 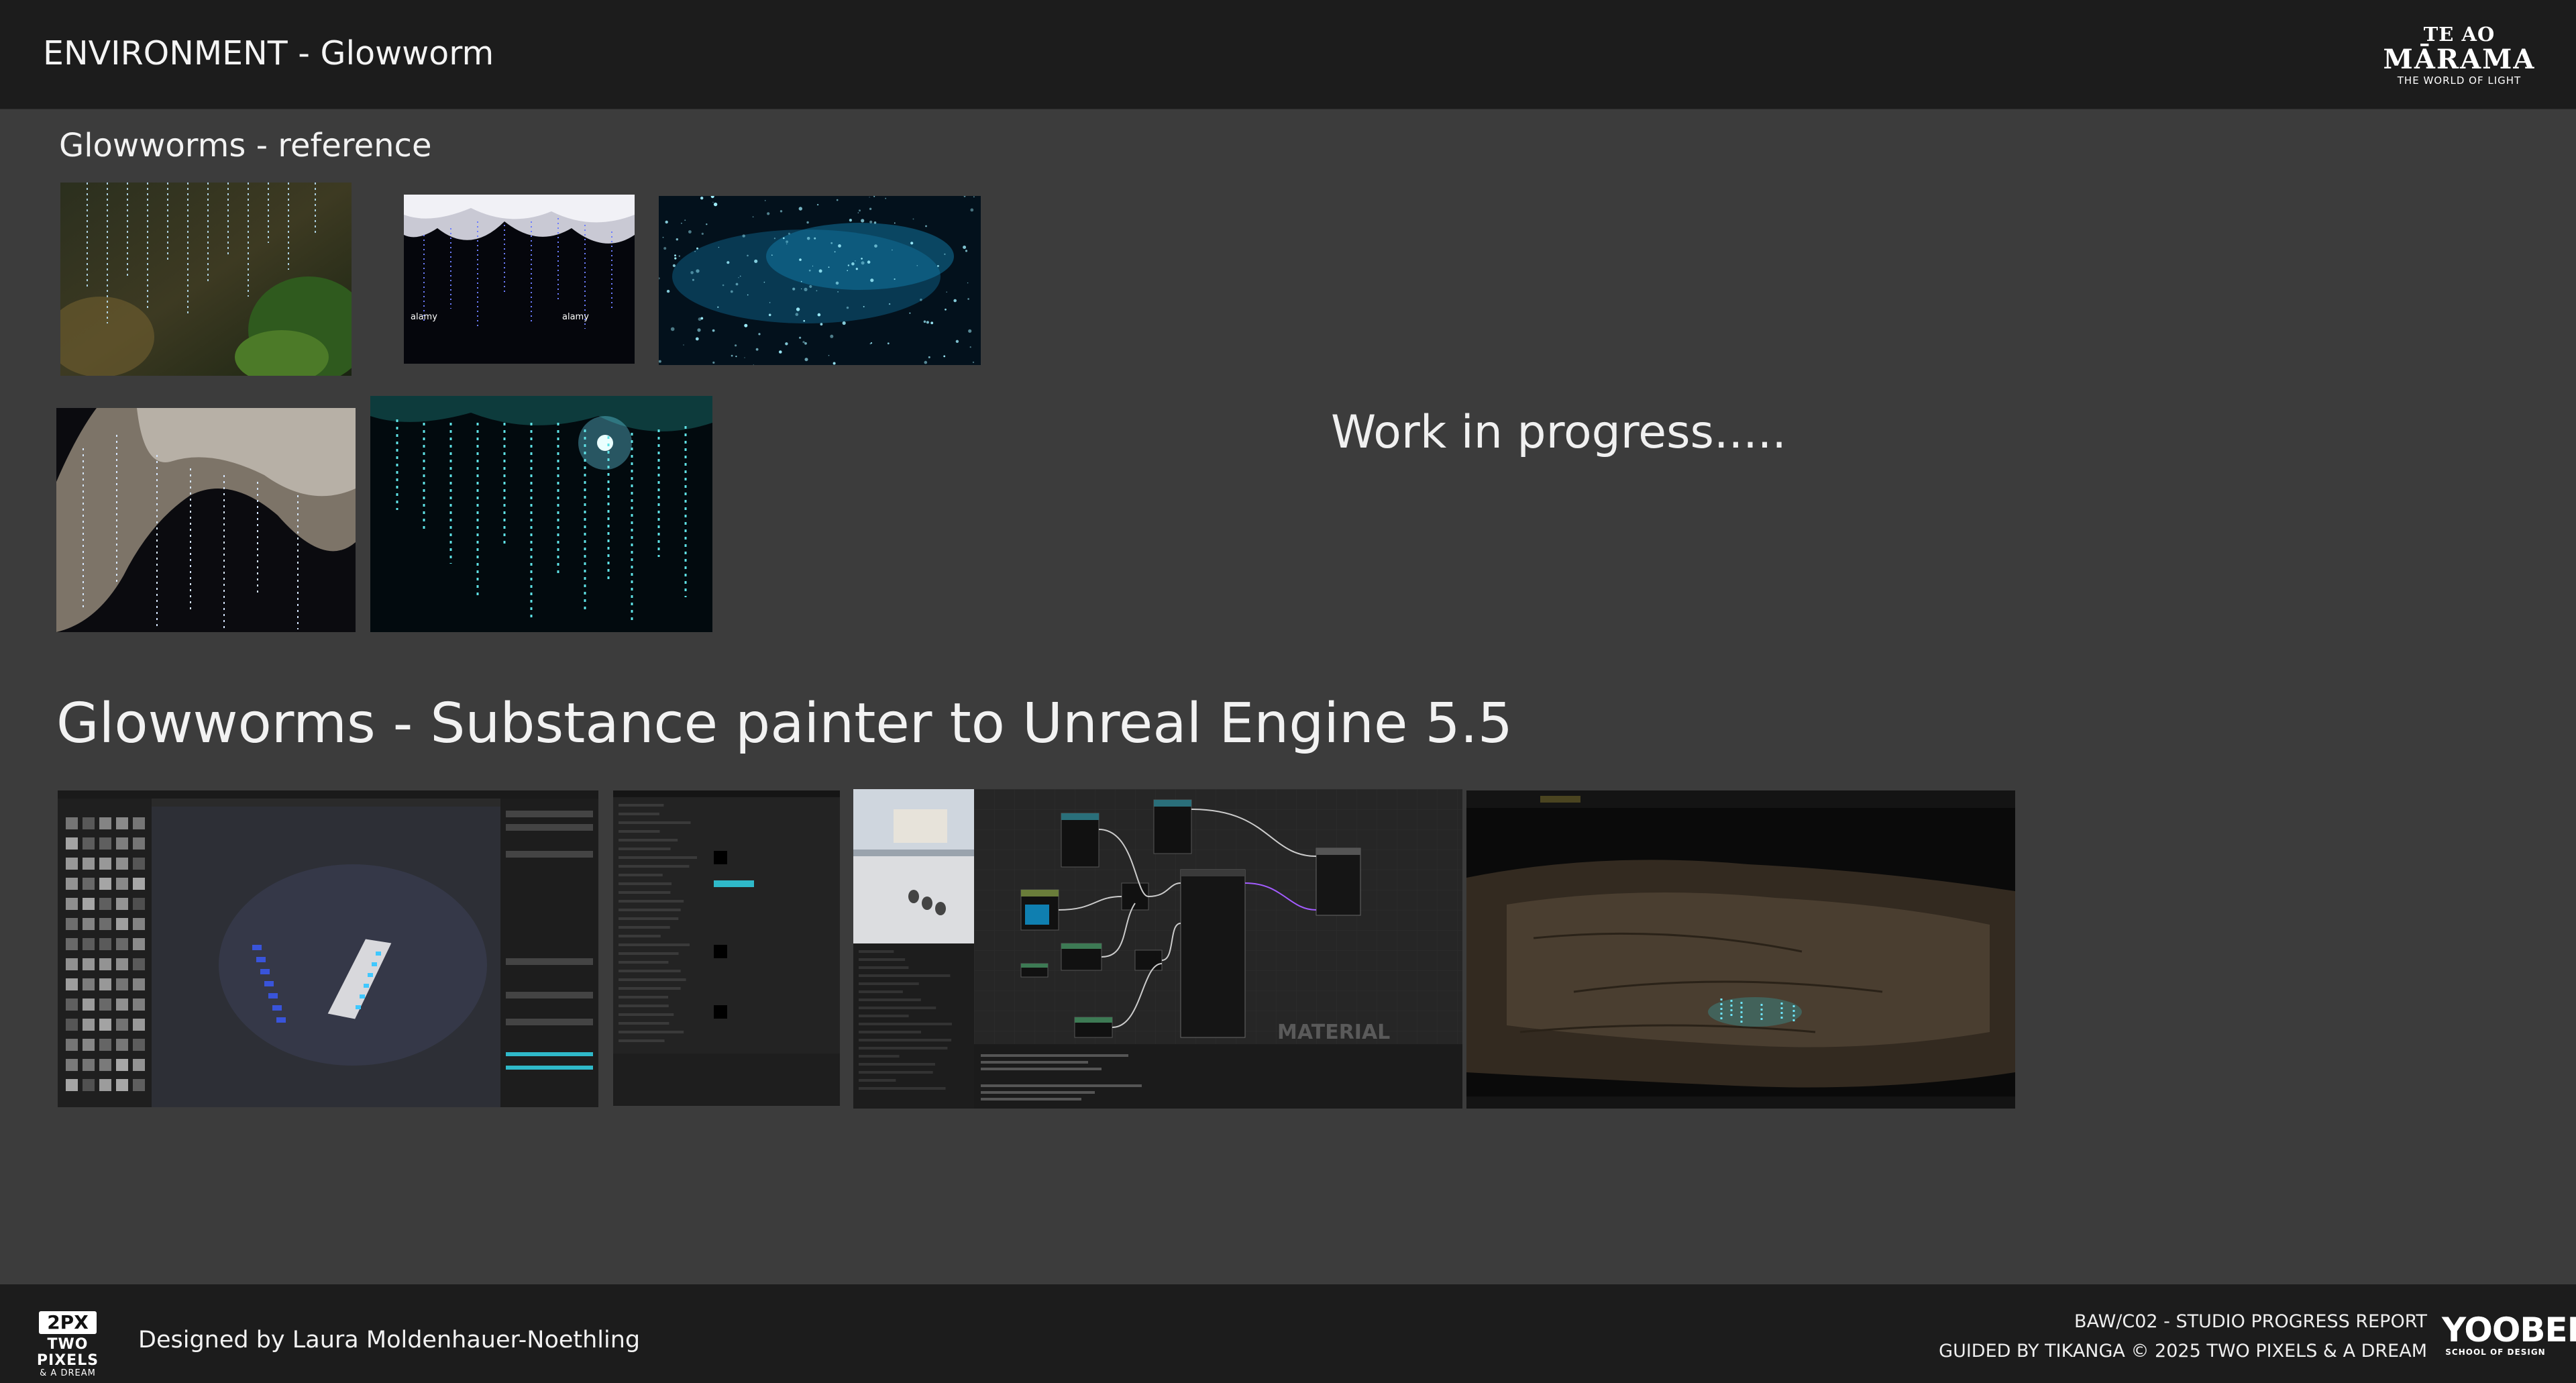 I want to click on te-ao-marama-logo: TE AO MĀRAMA THE WORLD OF LIGHT, so click(x=2459, y=55).